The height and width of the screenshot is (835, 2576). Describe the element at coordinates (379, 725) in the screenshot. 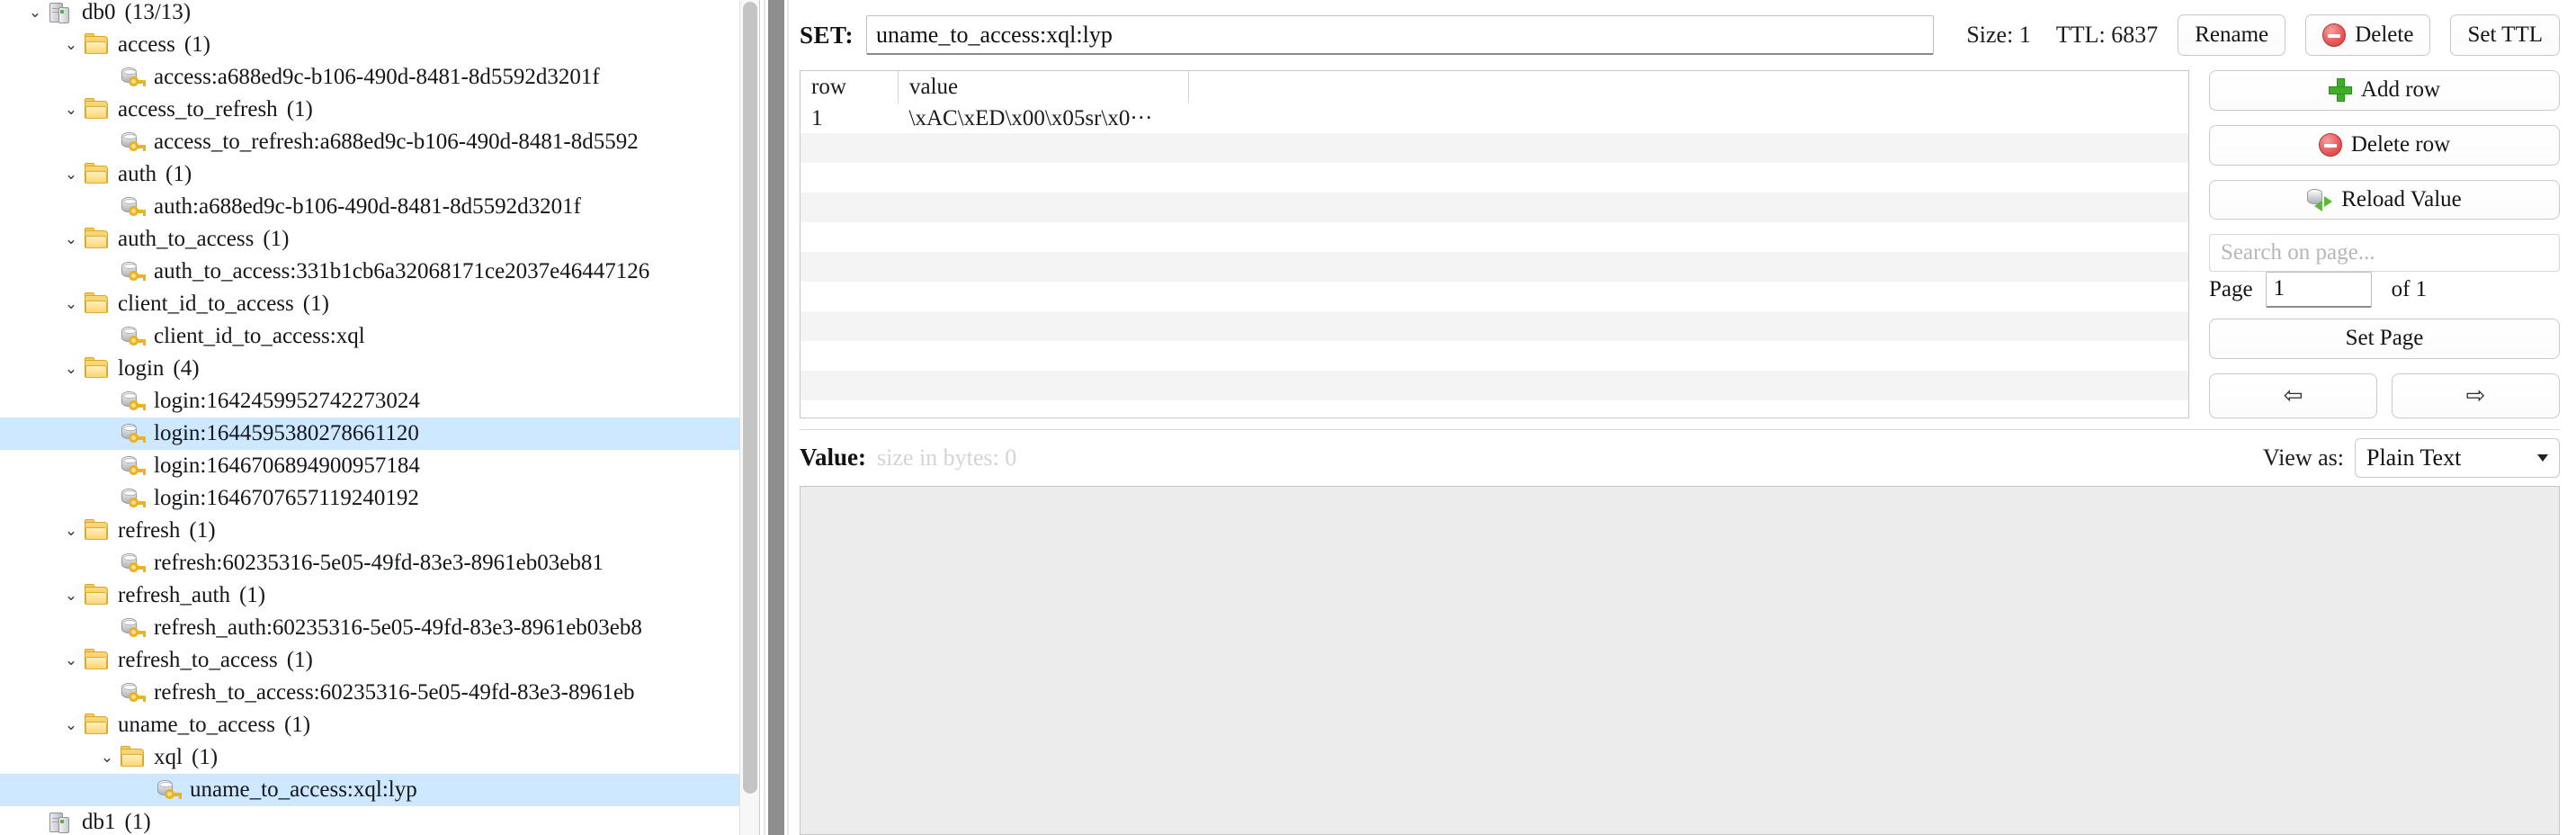

I see `tree-node: ⌄ uname_to_access (1)` at that location.